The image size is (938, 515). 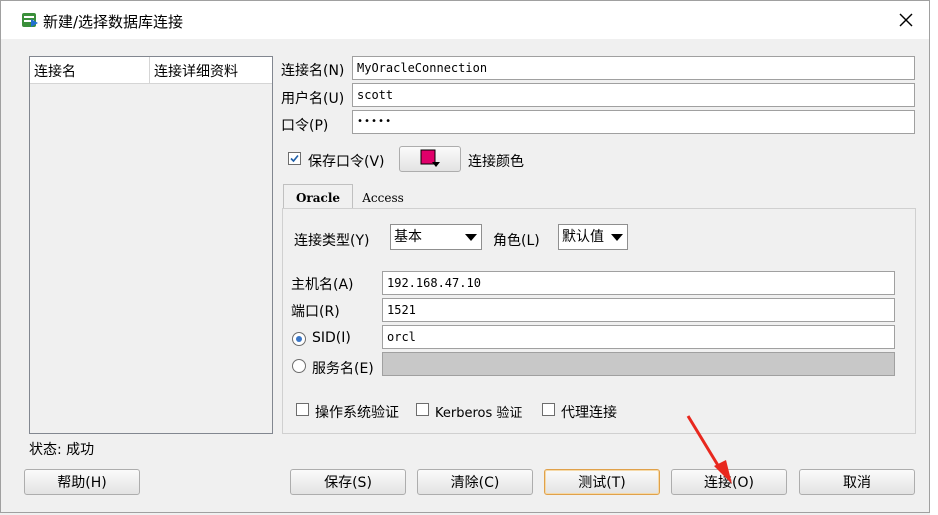 I want to click on save-password-checkbox, so click(x=294, y=158).